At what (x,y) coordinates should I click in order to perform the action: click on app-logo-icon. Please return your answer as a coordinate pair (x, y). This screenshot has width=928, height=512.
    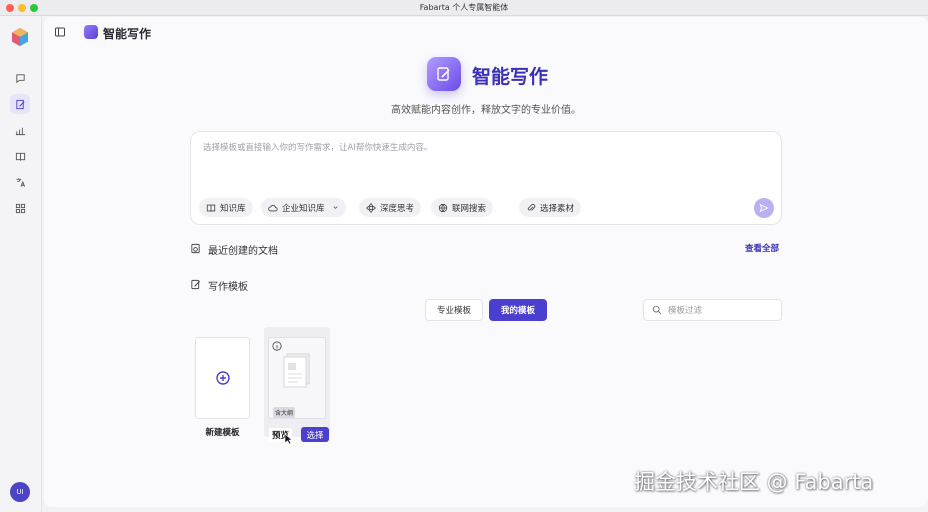
    Looking at the image, I should click on (20, 37).